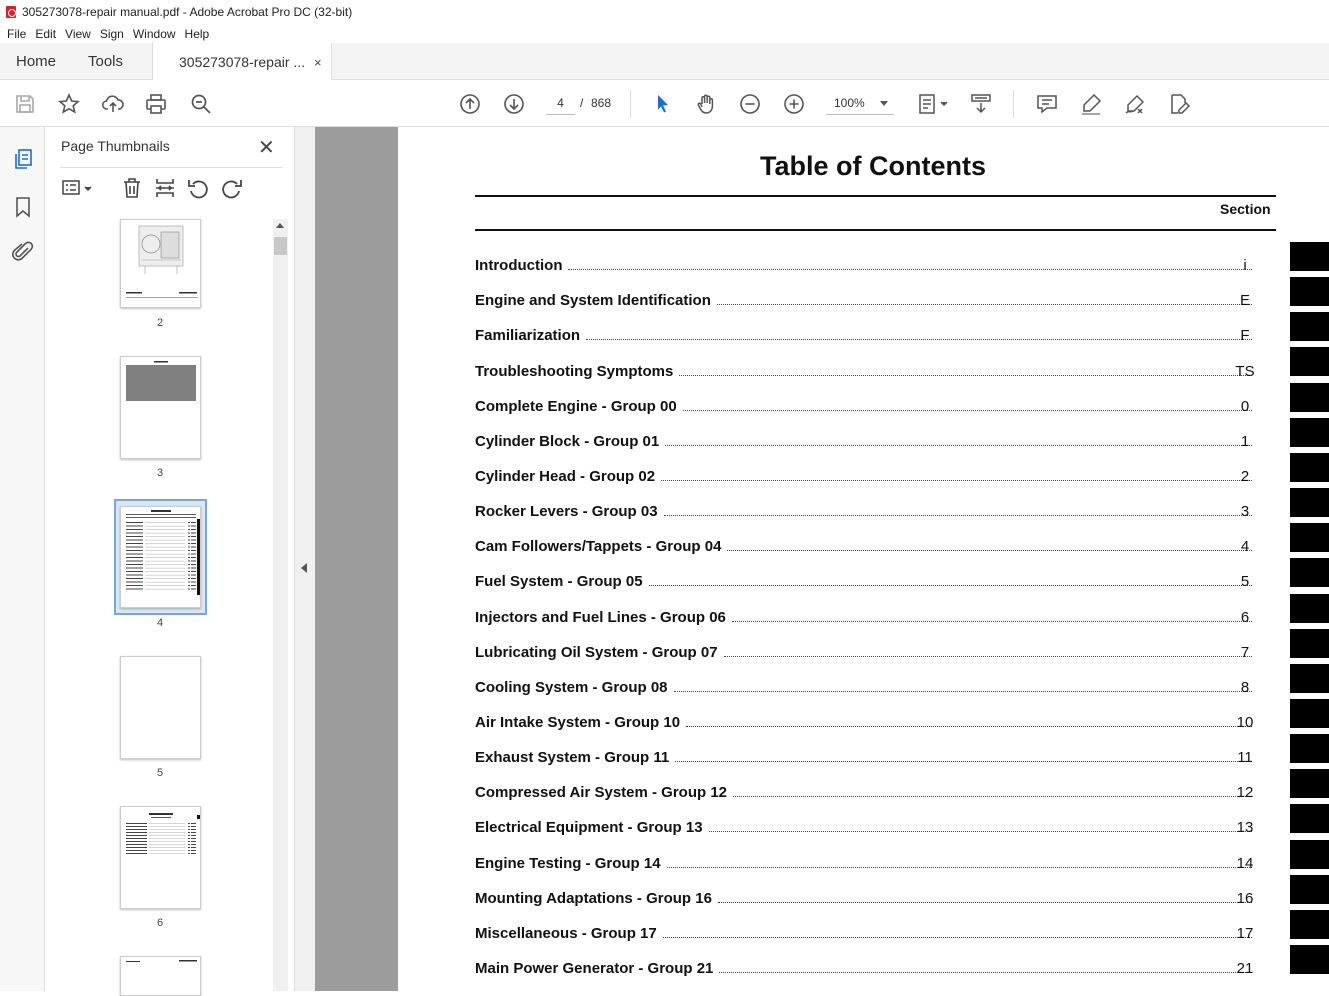  What do you see at coordinates (470, 104) in the screenshot?
I see `prev-page-icon` at bounding box center [470, 104].